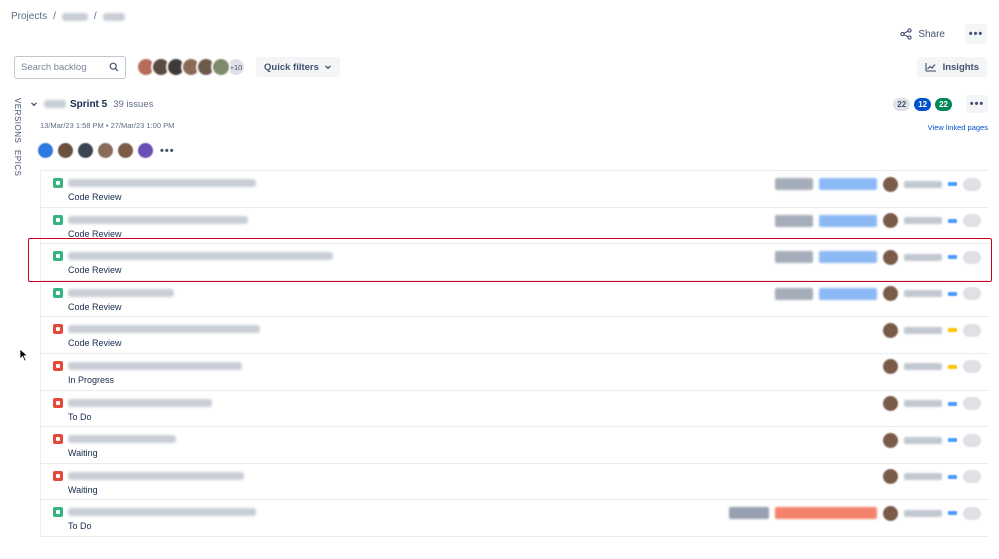  Describe the element at coordinates (930, 67) in the screenshot. I see `insights-chart-icon` at that location.